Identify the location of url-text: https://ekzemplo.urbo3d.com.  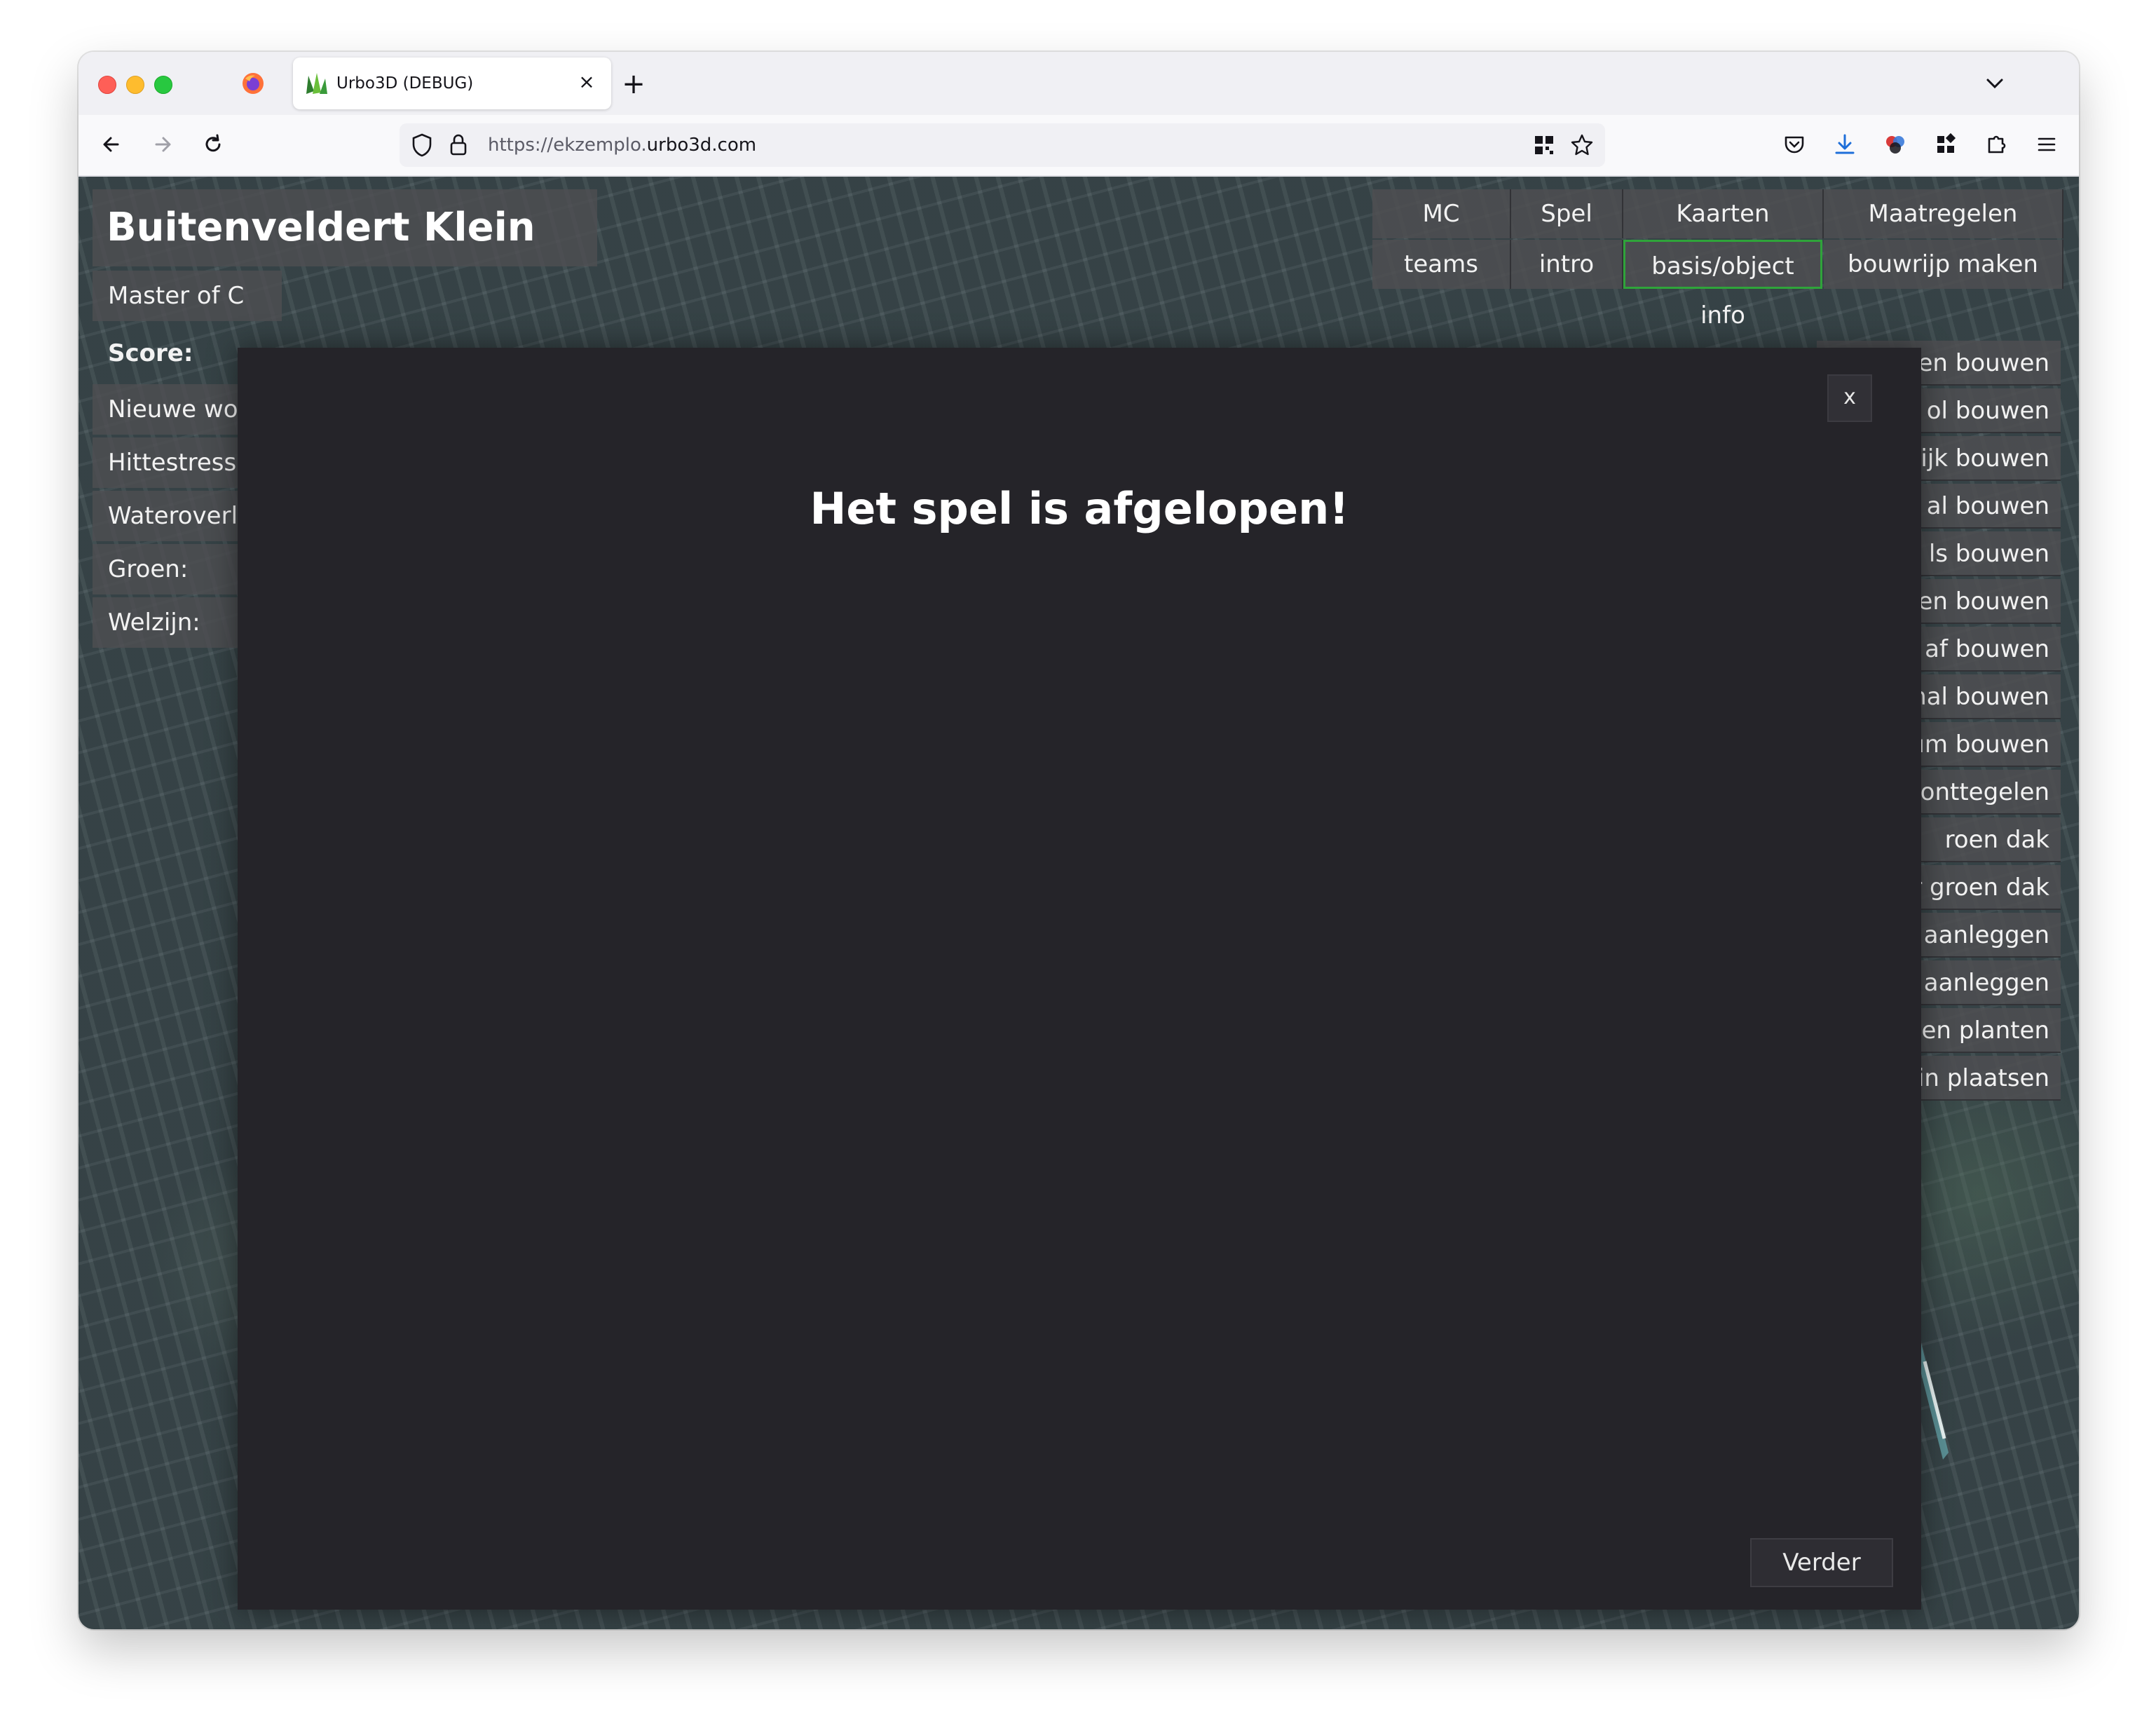
(622, 145).